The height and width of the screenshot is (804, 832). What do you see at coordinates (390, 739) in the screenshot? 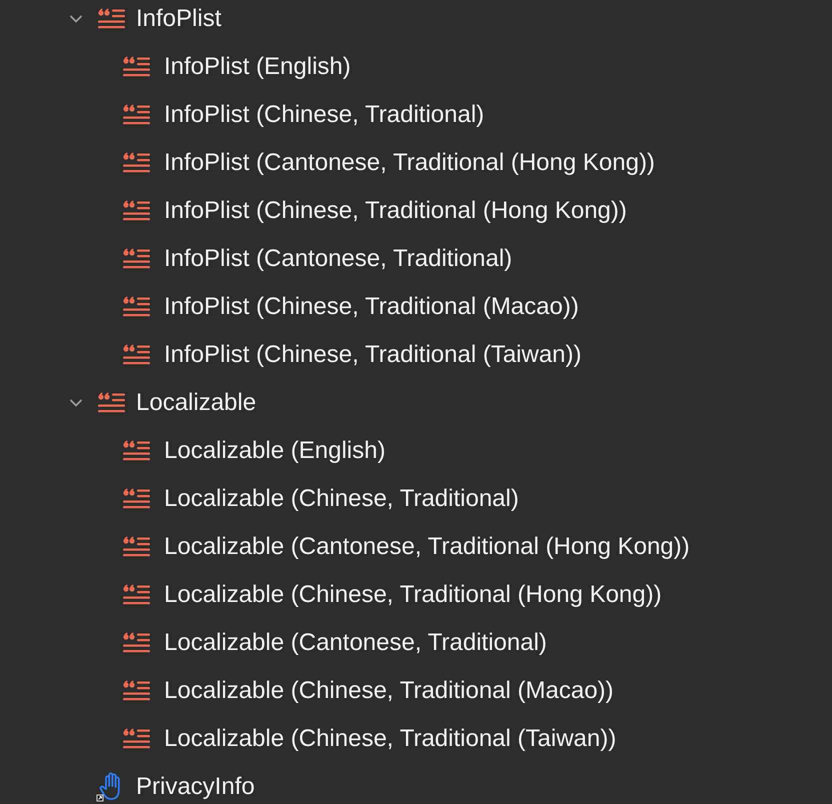
I see `file-name: Localizable (Chinese, Traditional (Taiwan))` at bounding box center [390, 739].